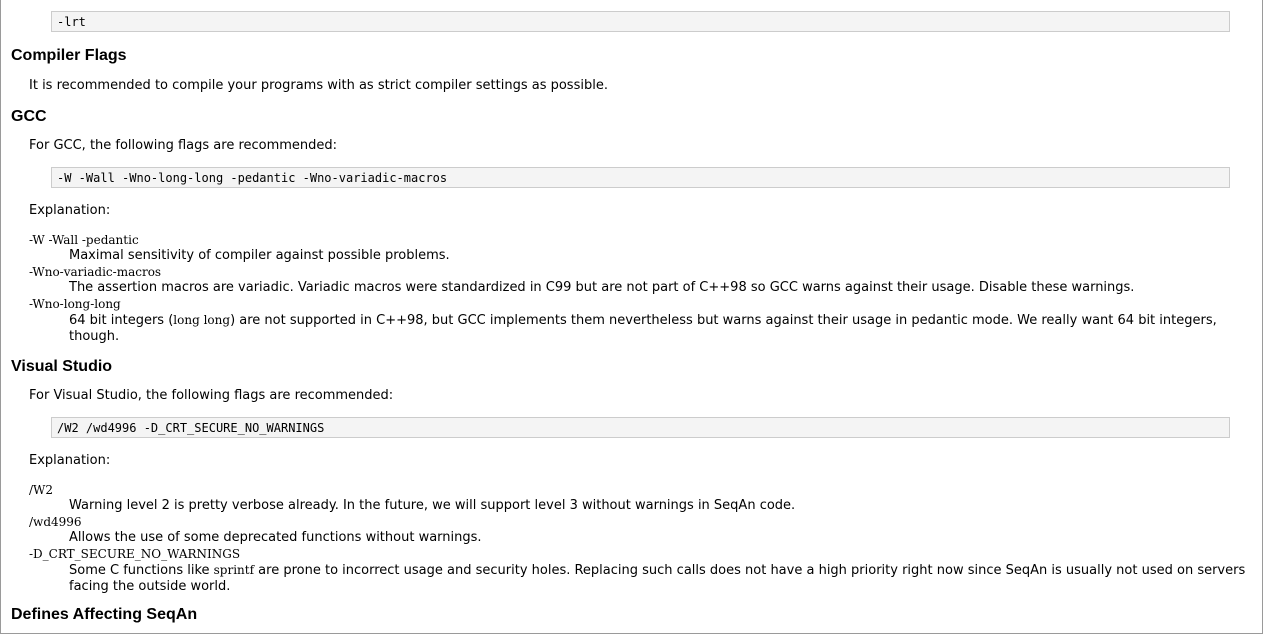  Describe the element at coordinates (121, 320) in the screenshot. I see `desc-text-before: 64 bit integers (` at that location.